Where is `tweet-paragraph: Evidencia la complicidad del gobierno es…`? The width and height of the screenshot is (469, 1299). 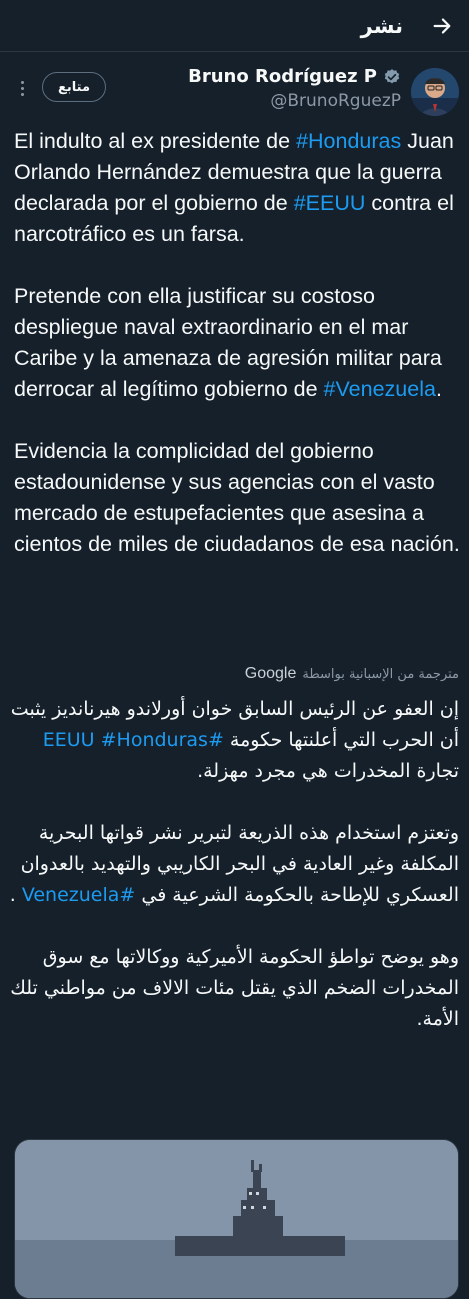 tweet-paragraph: Evidencia la complicidad del gobierno es… is located at coordinates (238, 498).